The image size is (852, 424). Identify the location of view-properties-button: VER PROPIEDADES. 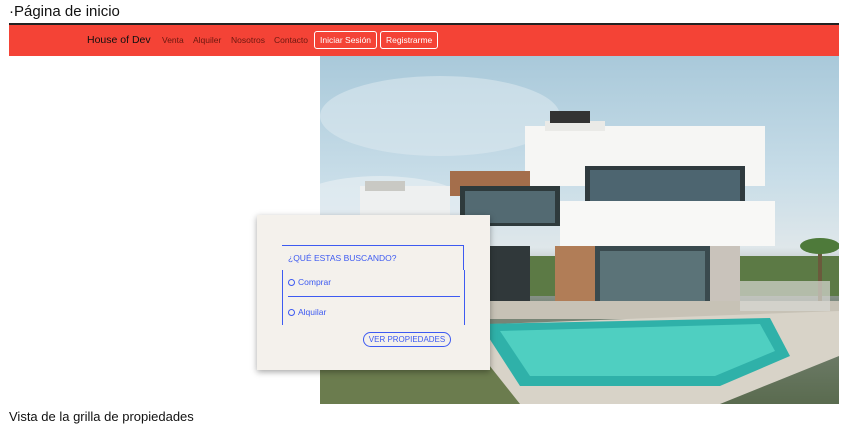
(407, 339).